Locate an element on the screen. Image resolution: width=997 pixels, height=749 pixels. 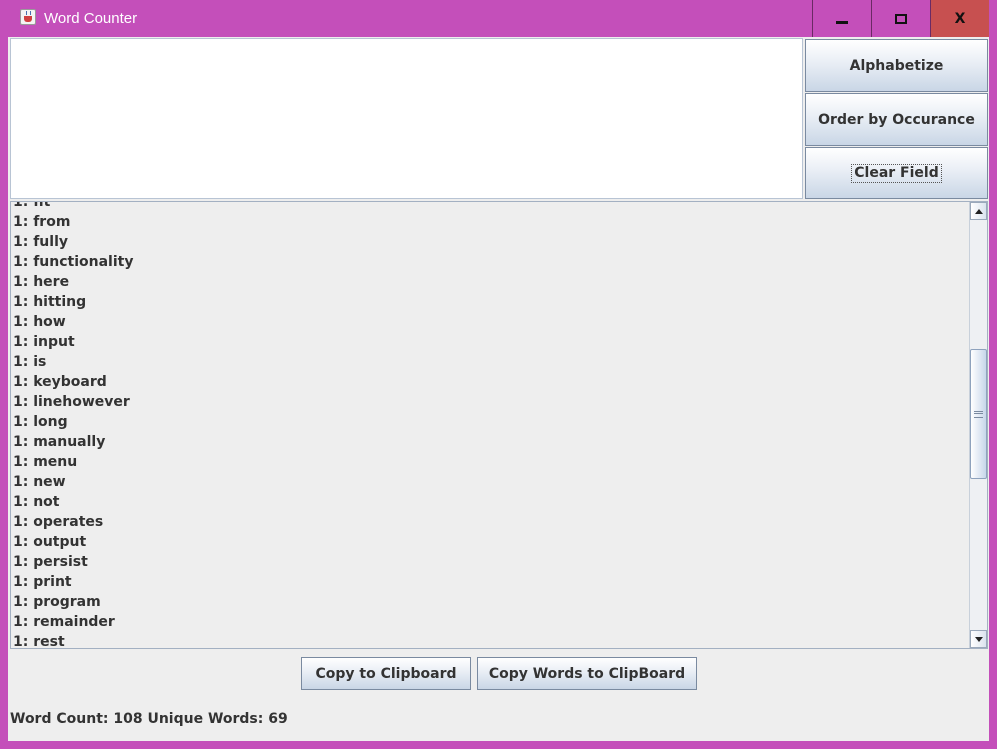
clear-field-button: Clear Field is located at coordinates (896, 173).